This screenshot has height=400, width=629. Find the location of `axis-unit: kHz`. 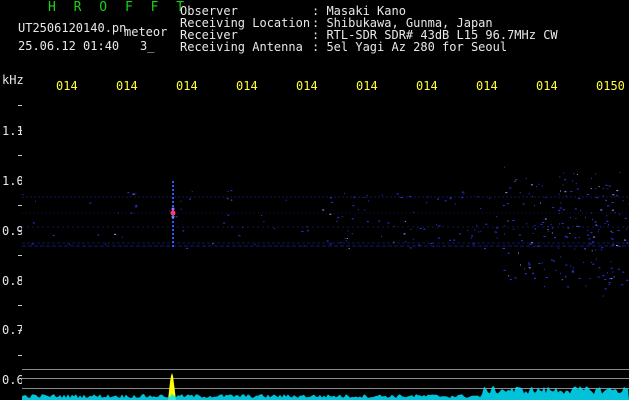

axis-unit: kHz is located at coordinates (13, 80).